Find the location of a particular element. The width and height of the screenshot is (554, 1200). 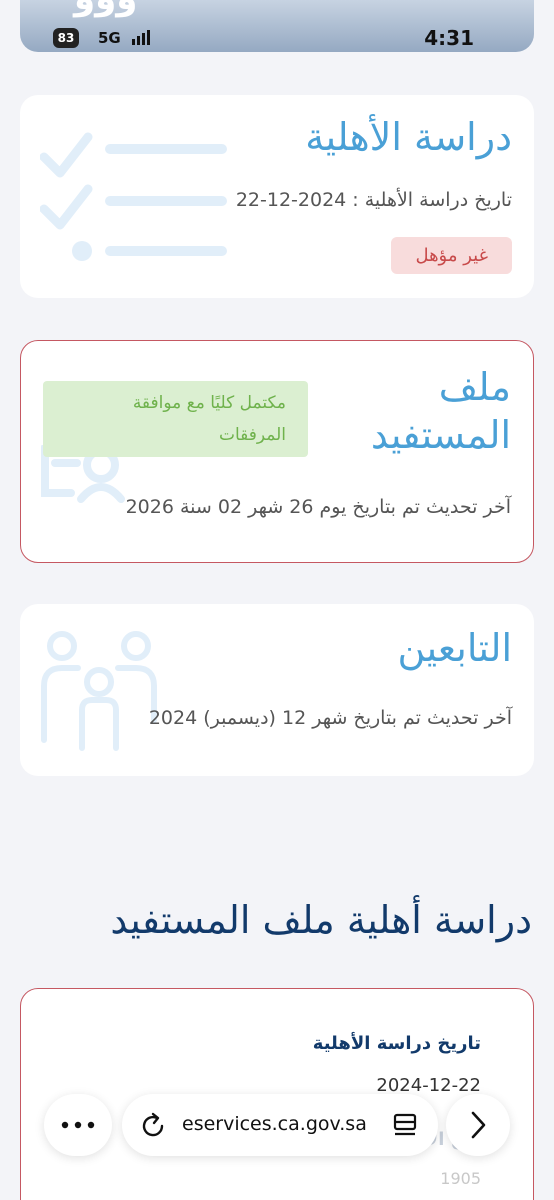

address-bar: eservices.ca.gov.sa is located at coordinates (280, 1125).